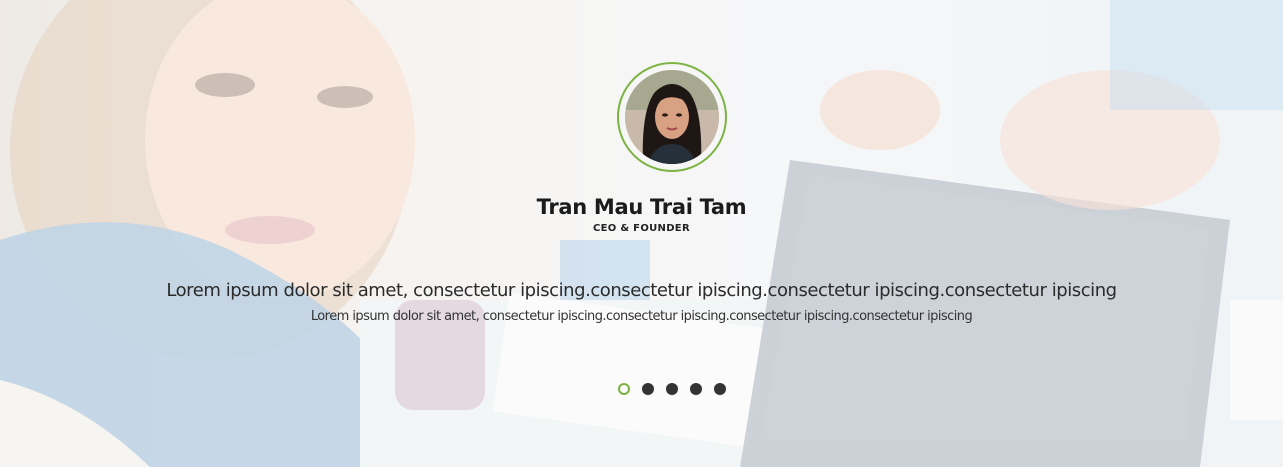 The width and height of the screenshot is (1283, 467). Describe the element at coordinates (641, 207) in the screenshot. I see `person-name: Tran Mau Trai Tam` at that location.